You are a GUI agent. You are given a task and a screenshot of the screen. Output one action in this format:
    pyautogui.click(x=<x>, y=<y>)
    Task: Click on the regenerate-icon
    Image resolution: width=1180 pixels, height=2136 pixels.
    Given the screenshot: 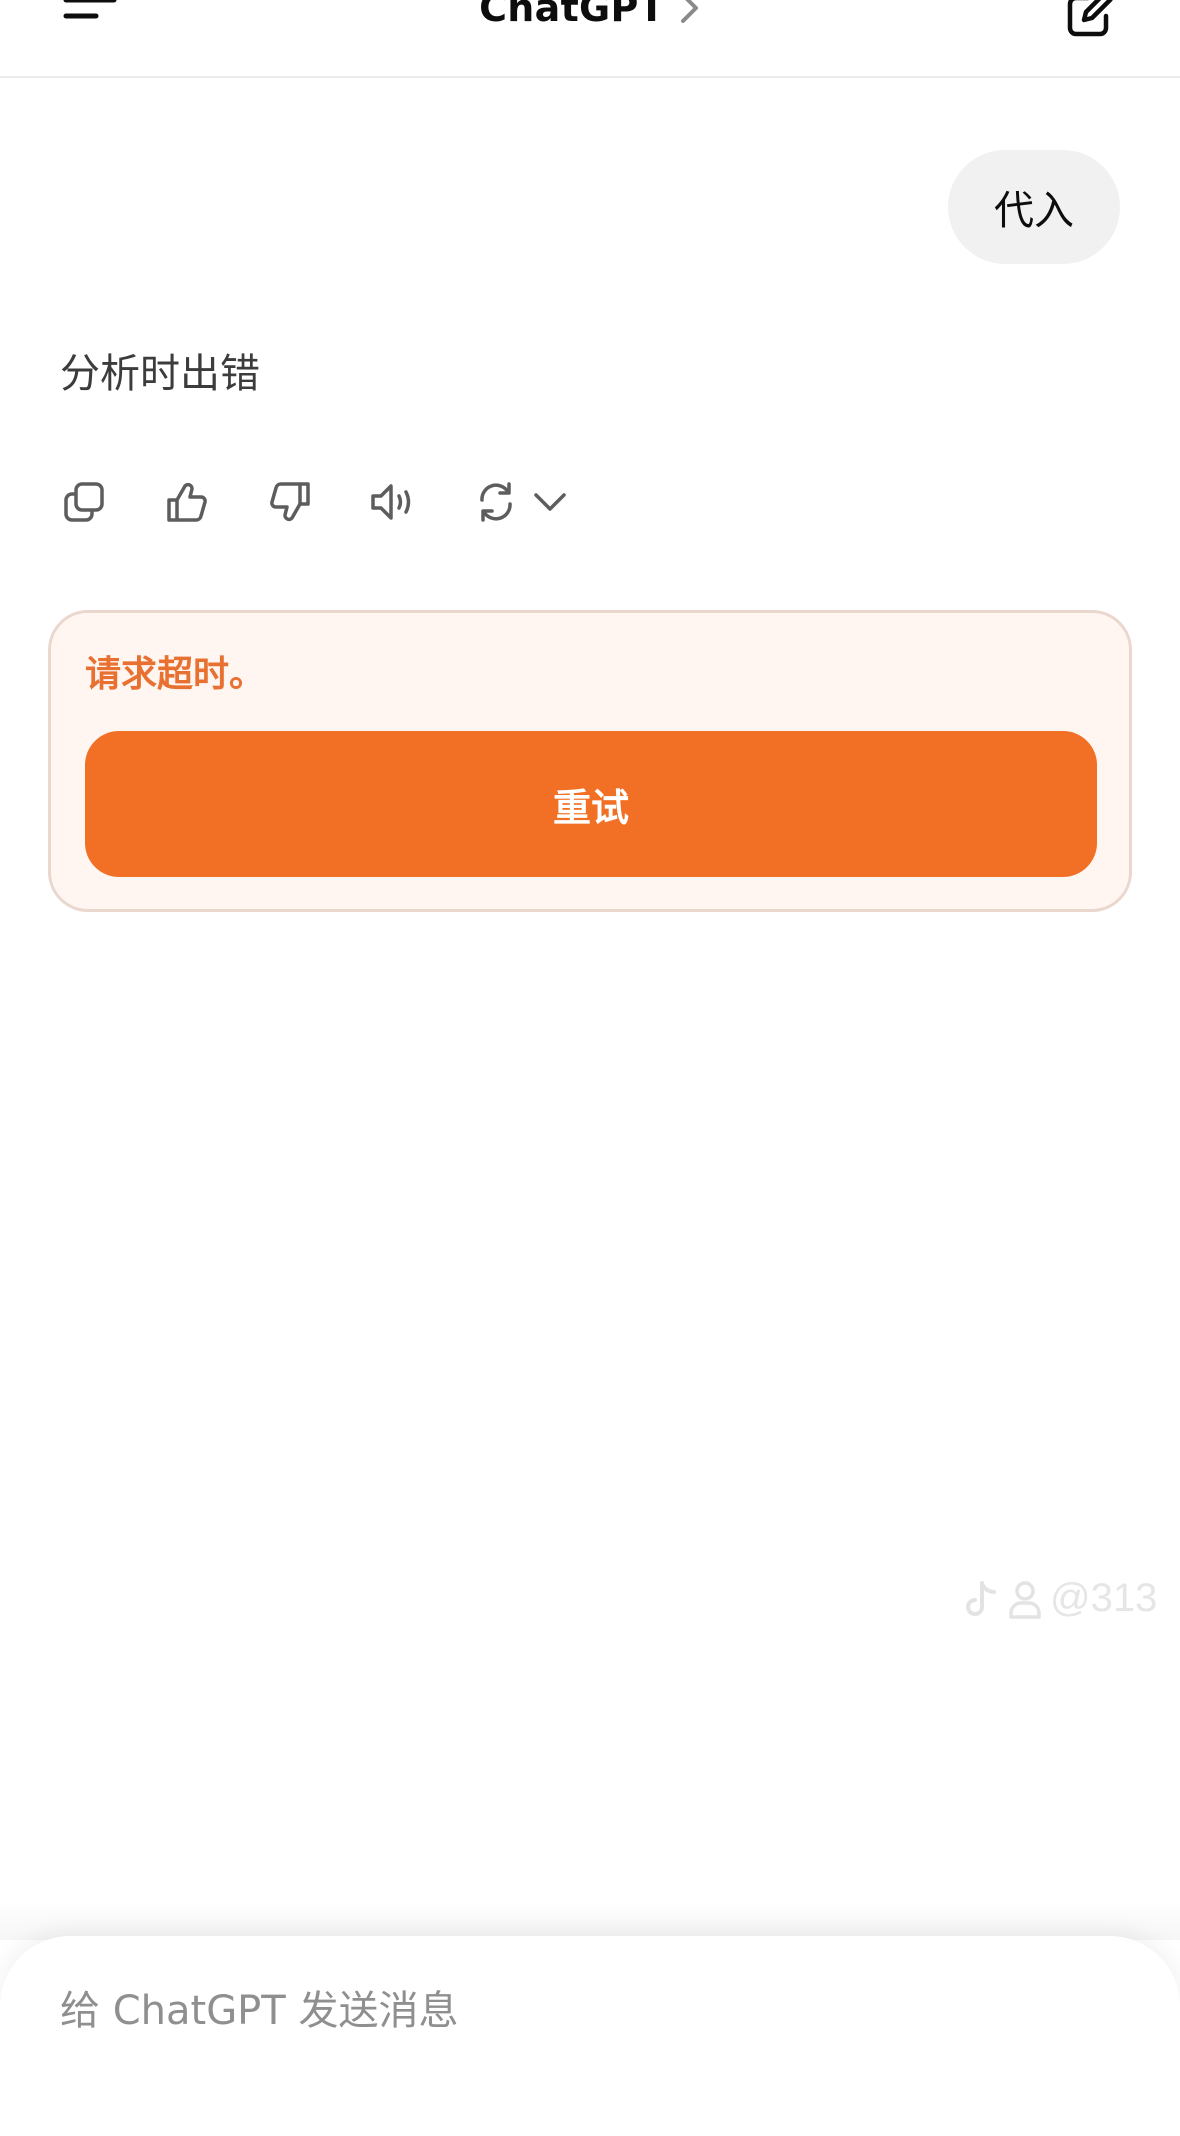 What is the action you would take?
    pyautogui.click(x=496, y=502)
    